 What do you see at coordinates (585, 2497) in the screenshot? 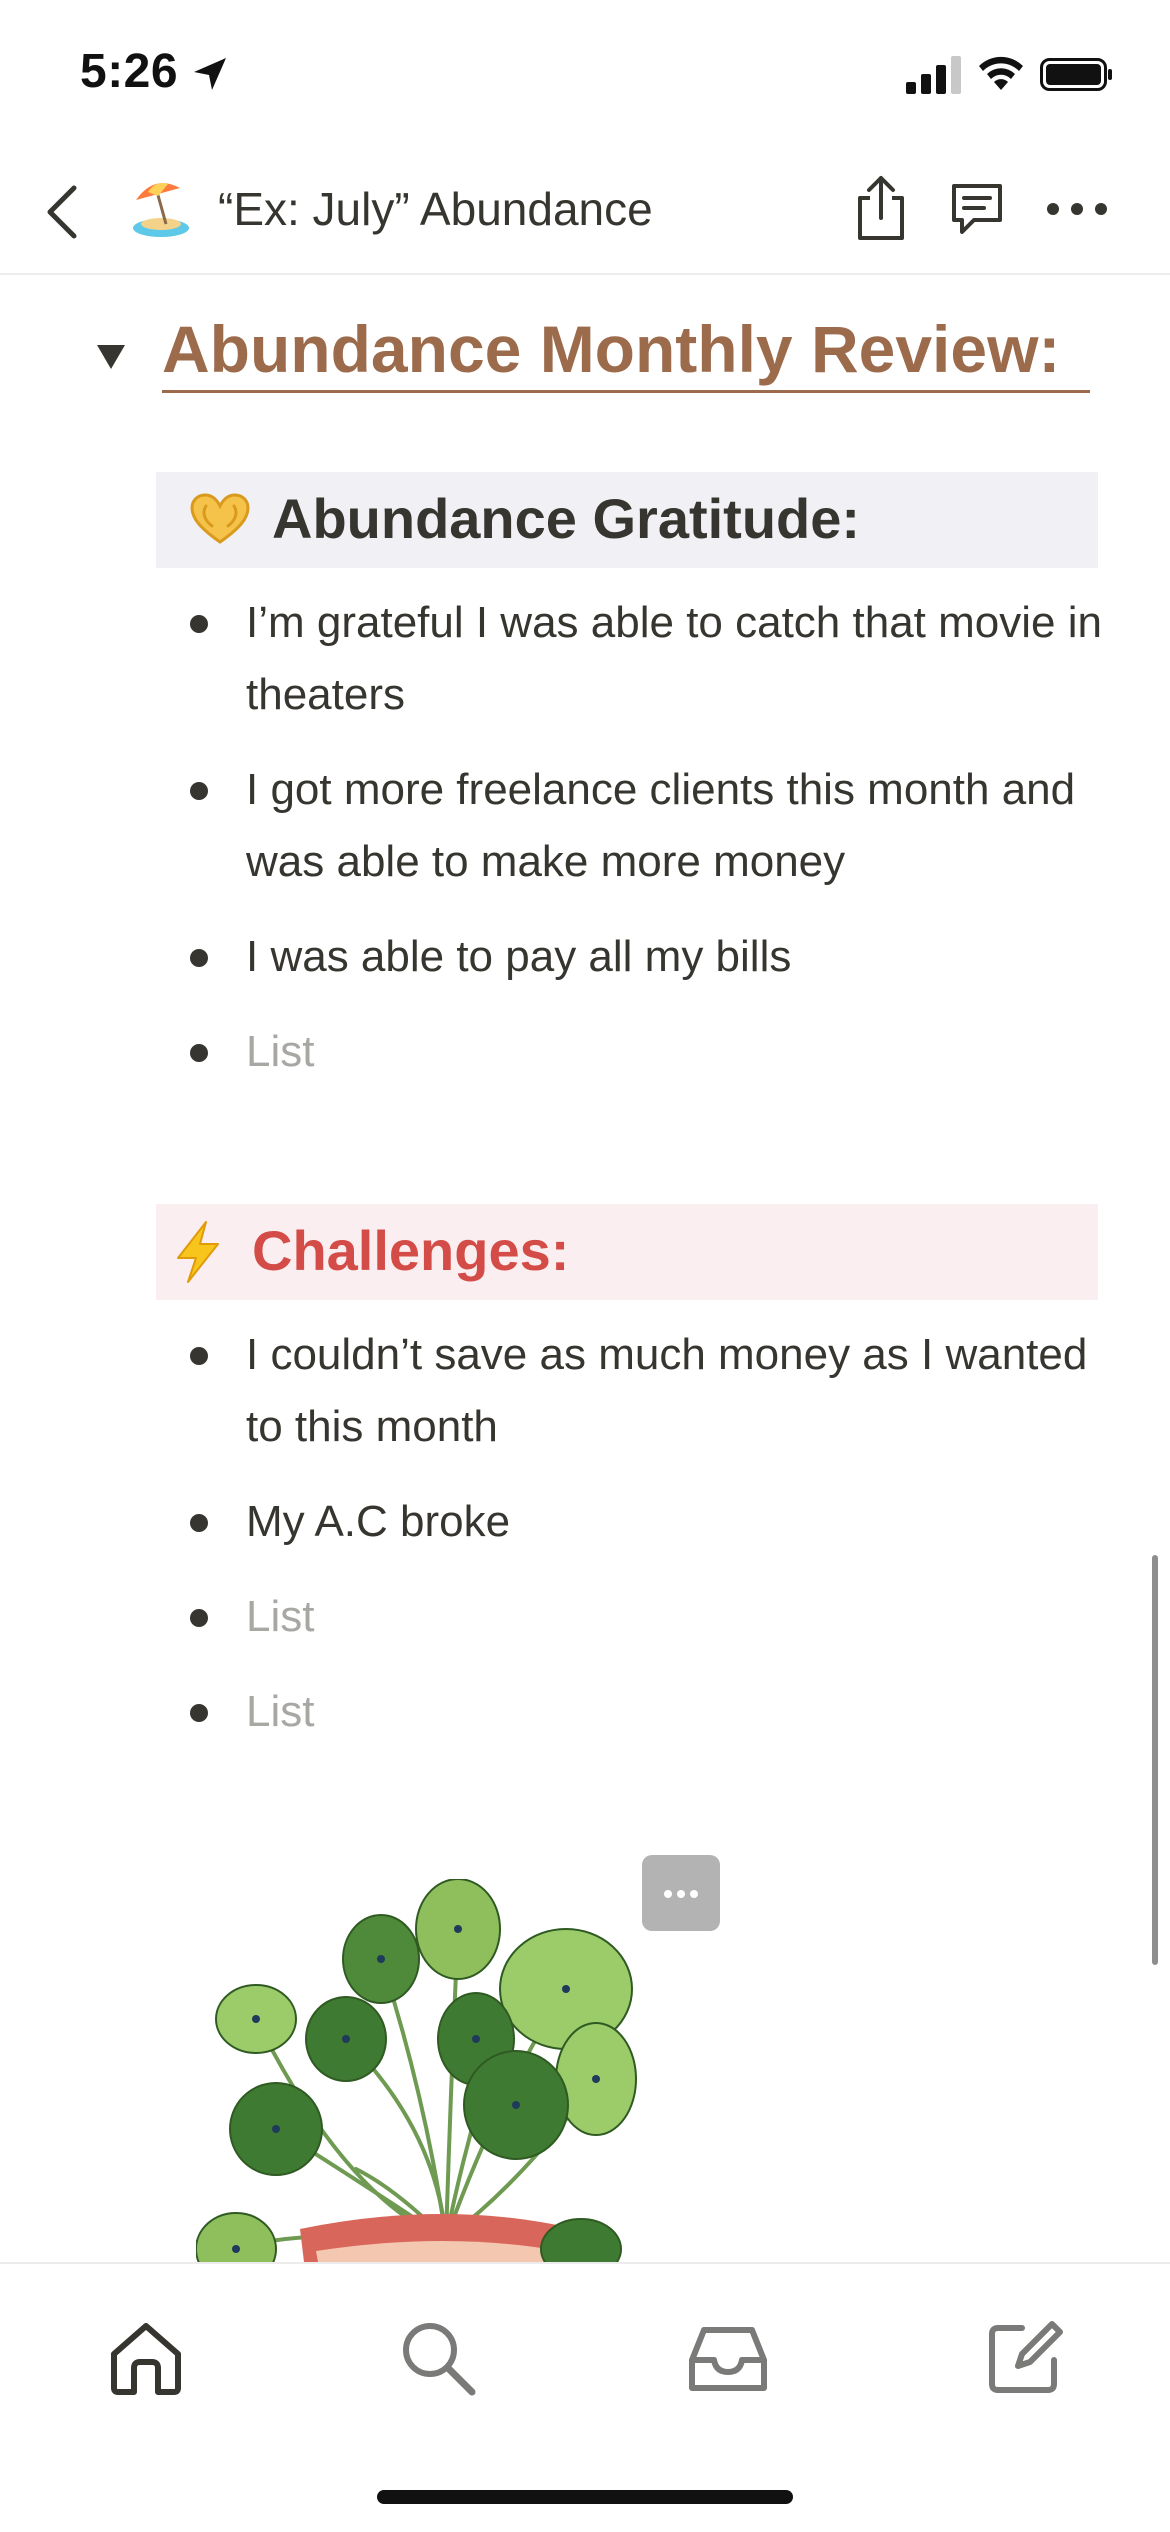
I see `home-indicator` at bounding box center [585, 2497].